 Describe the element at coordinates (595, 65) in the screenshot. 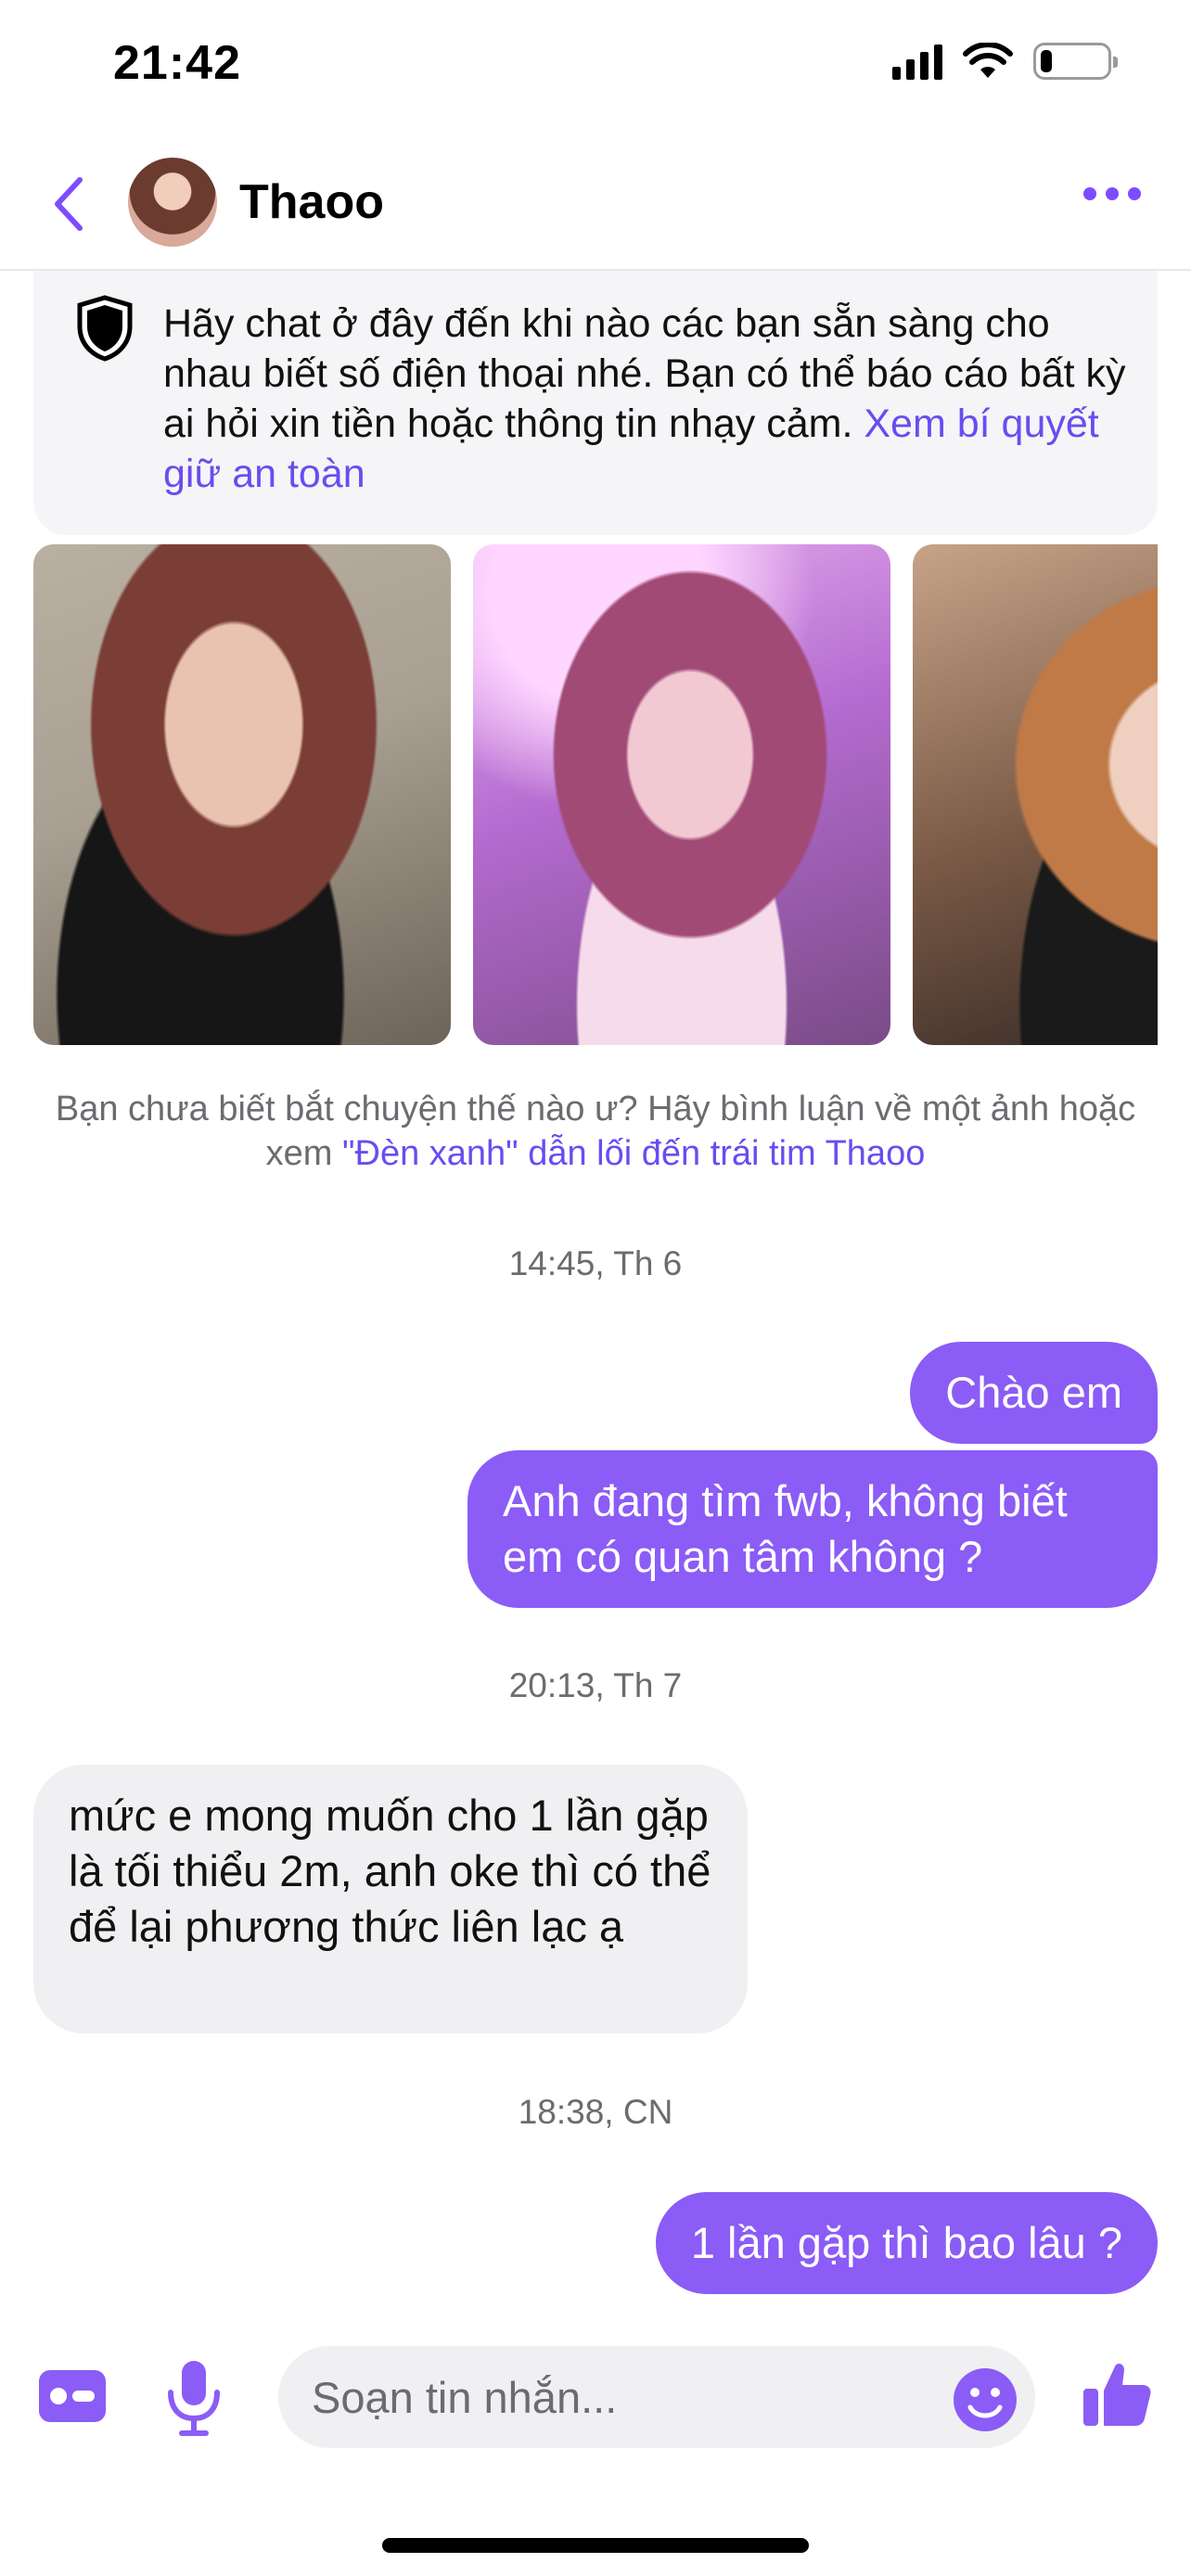

I see `status-bar: 21:42` at that location.